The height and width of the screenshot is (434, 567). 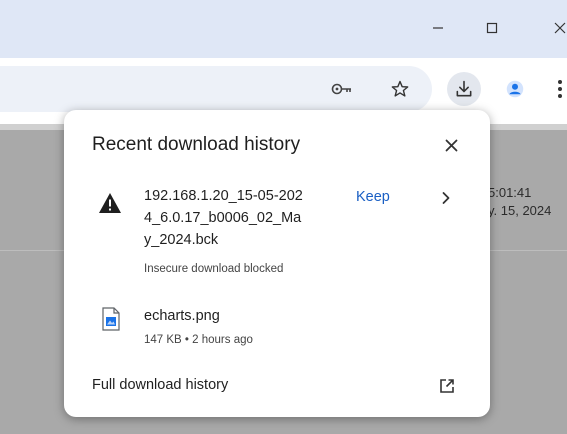 I want to click on page-timestamp: 5:01:41 y. 15, 2024, so click(x=519, y=202).